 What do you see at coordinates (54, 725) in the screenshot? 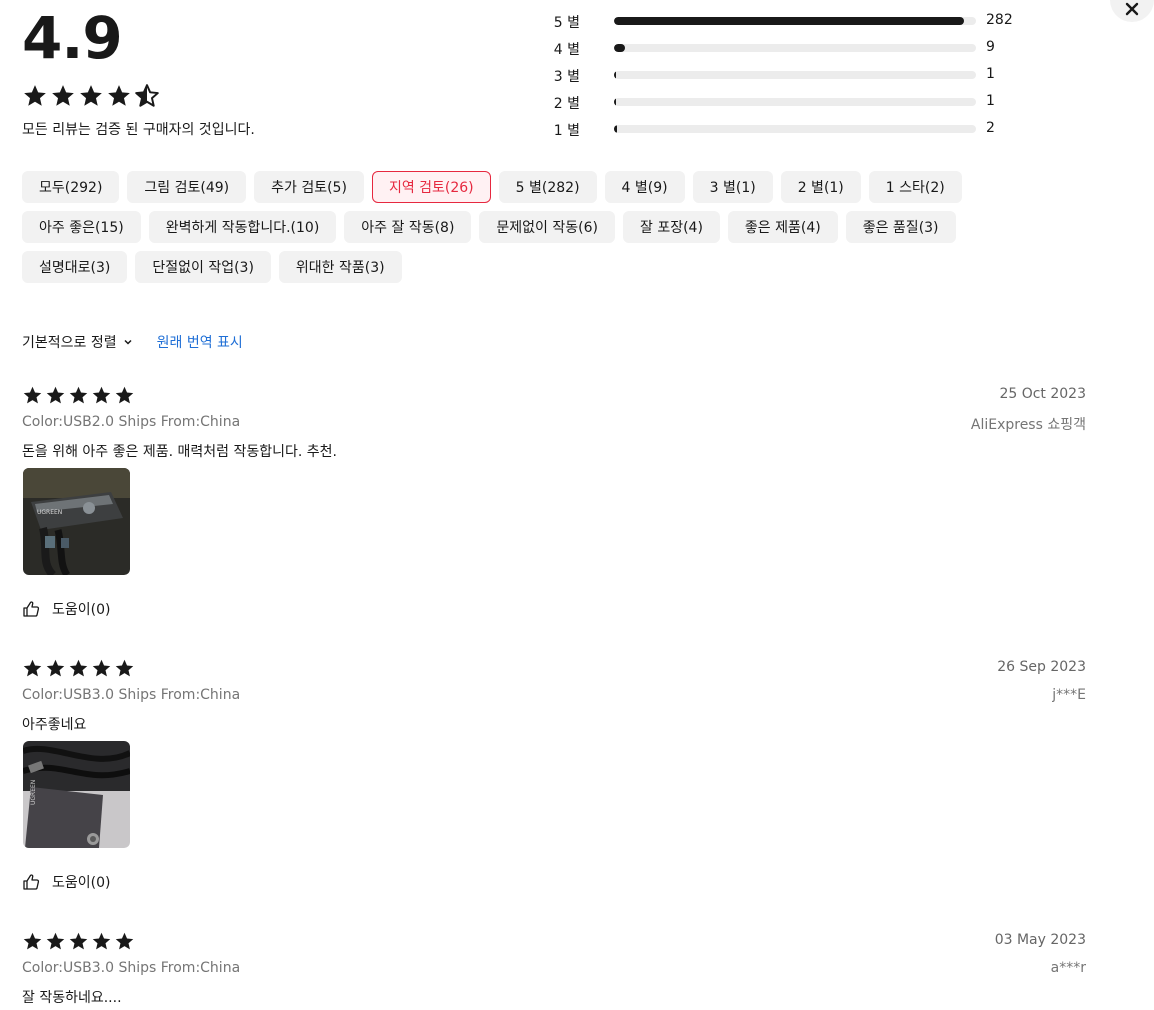
I see `review-text: 아주좋네요` at bounding box center [54, 725].